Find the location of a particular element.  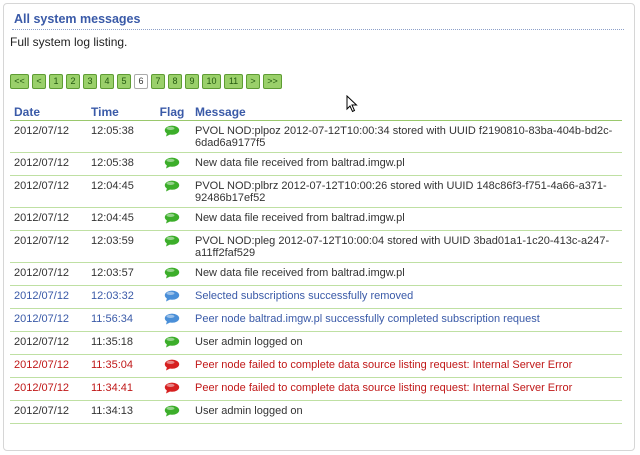

page-button: 1 is located at coordinates (56, 81).